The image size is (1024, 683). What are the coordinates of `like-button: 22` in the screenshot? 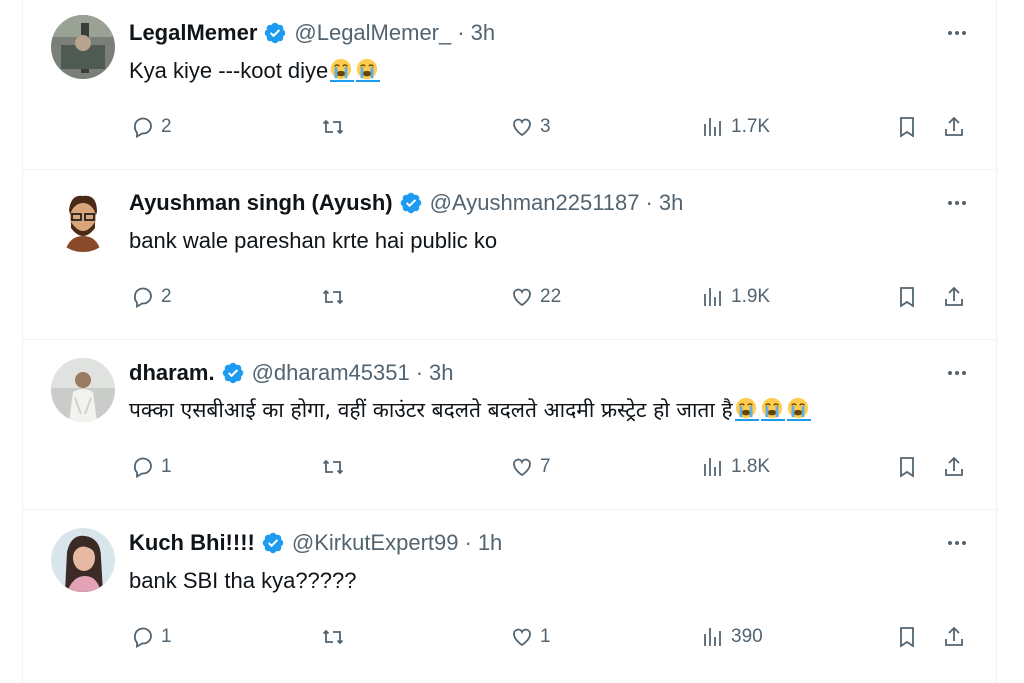 It's located at (535, 297).